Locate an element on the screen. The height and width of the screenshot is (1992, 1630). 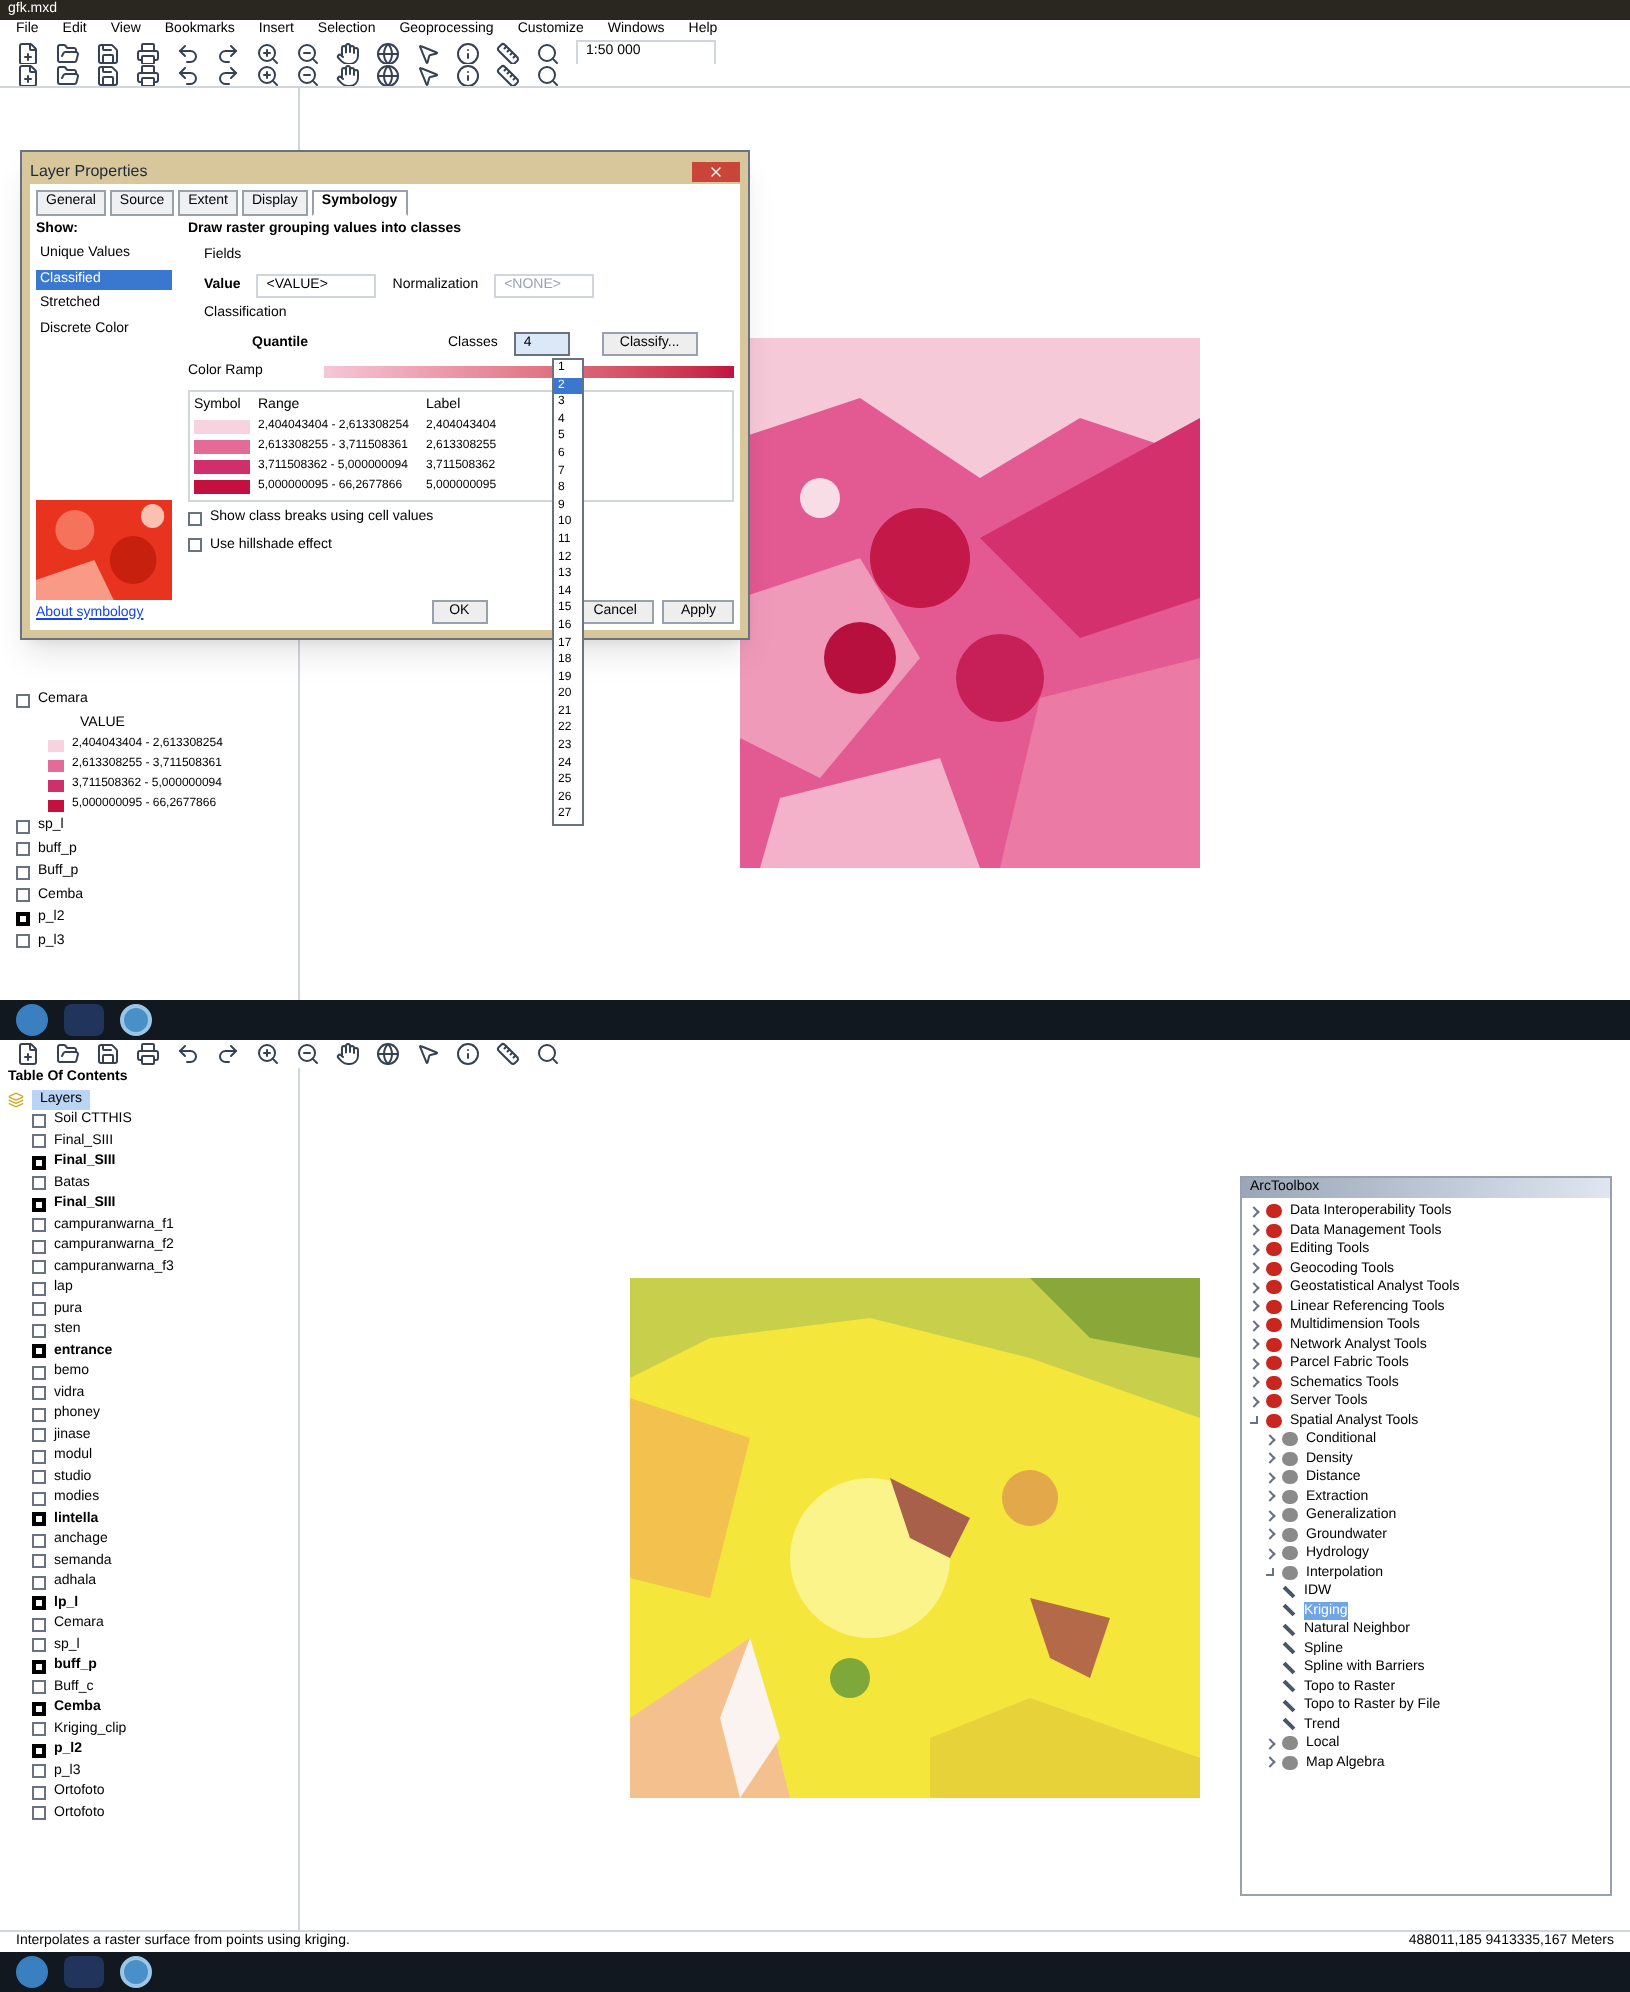
start-button is located at coordinates (32, 1020).